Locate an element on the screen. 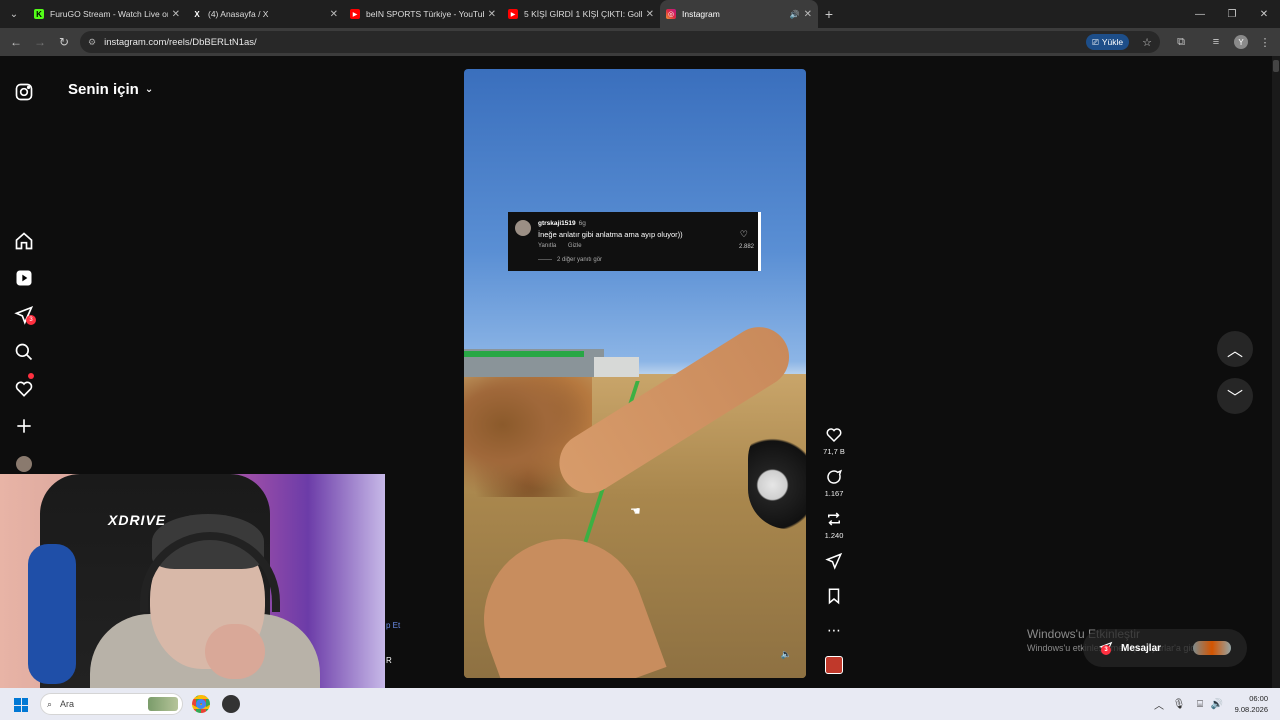  tab-label: 5 KİŞİ GİRDİ 1 KİŞİ ÇIKTI: Gollum is located at coordinates (583, 14).